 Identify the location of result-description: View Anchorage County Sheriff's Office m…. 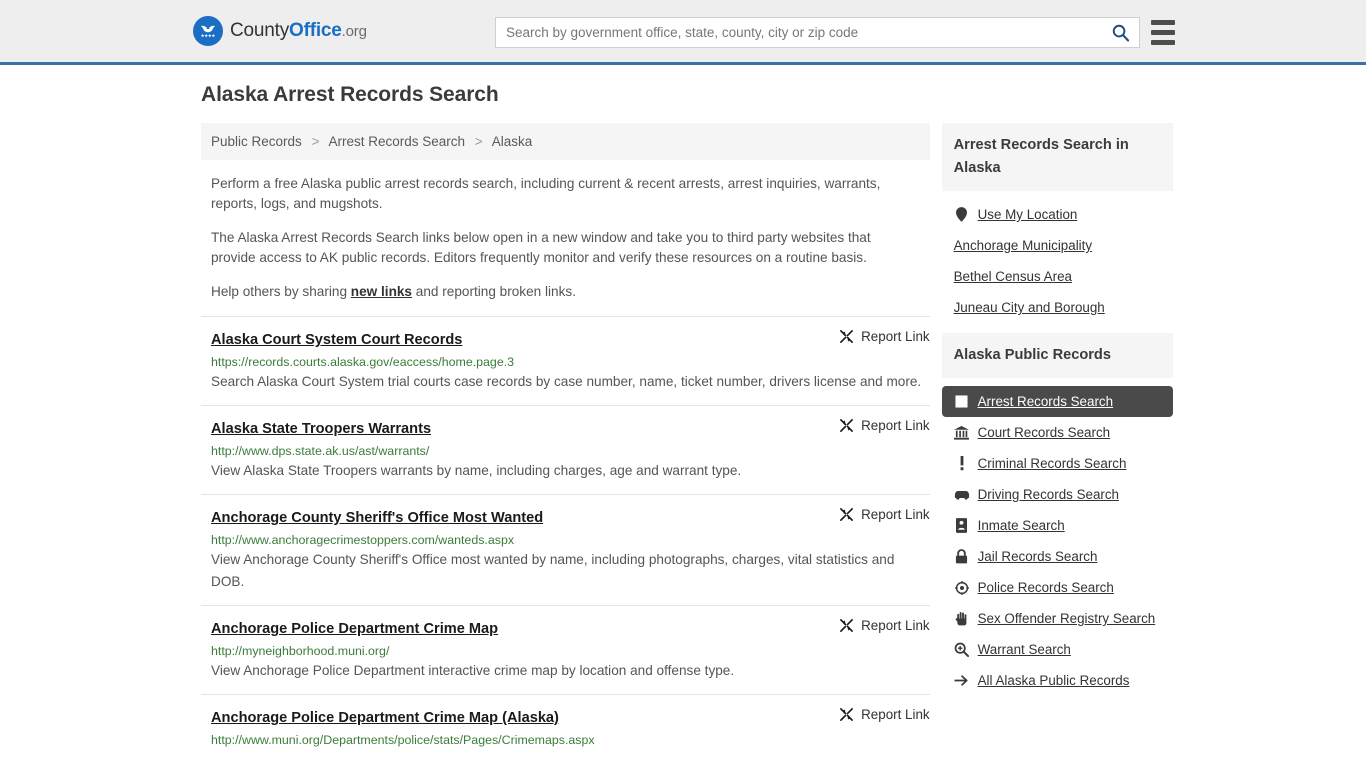
(553, 570).